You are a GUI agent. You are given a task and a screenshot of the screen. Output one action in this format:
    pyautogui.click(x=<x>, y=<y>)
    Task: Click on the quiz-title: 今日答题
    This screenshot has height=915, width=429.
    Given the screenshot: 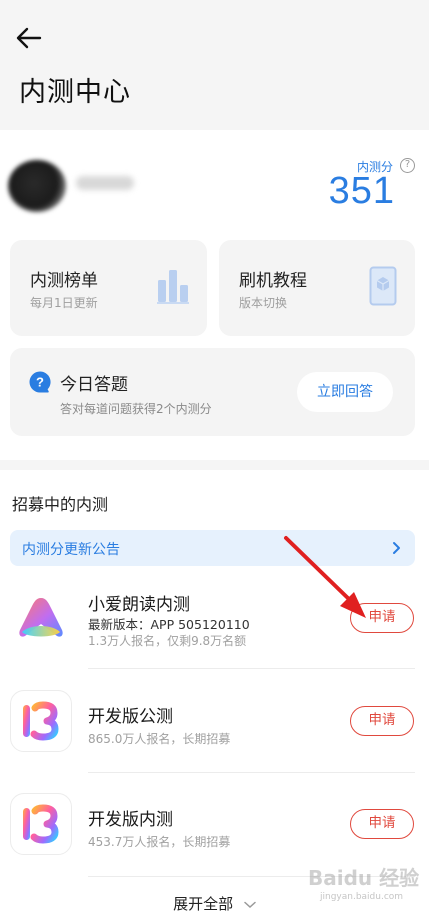 What is the action you would take?
    pyautogui.click(x=94, y=385)
    